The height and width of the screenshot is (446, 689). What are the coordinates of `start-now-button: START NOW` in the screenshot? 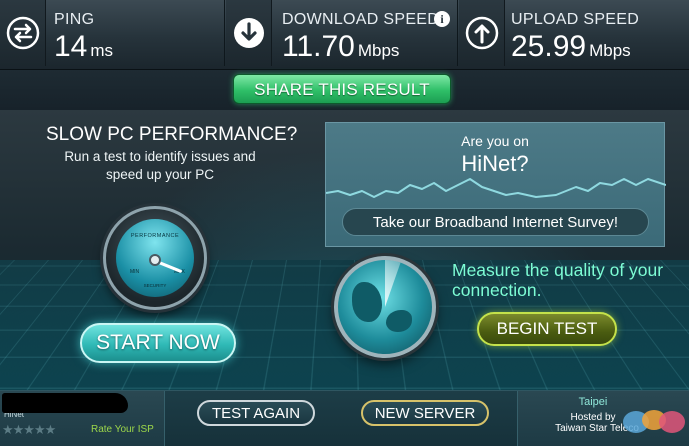 It's located at (158, 343).